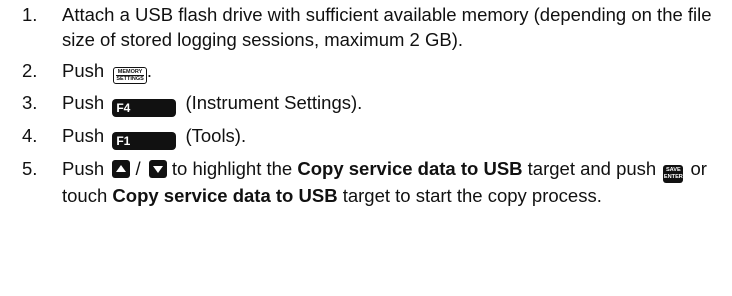  What do you see at coordinates (216, 135) in the screenshot?
I see `step-suffix: (Tools).` at bounding box center [216, 135].